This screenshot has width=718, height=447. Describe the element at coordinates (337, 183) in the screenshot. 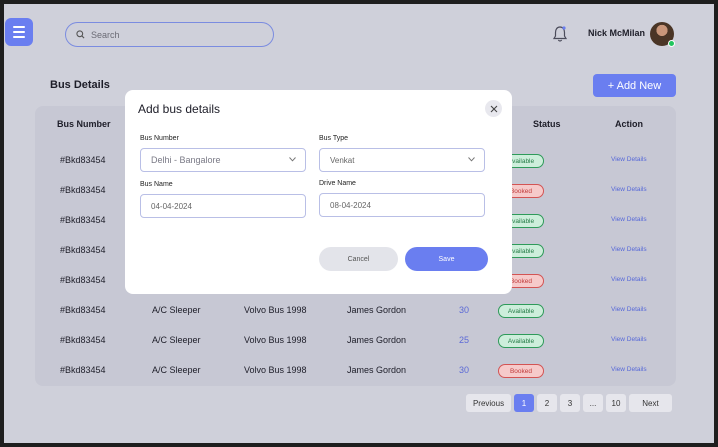

I see `driver-name-label: Drive Name` at that location.